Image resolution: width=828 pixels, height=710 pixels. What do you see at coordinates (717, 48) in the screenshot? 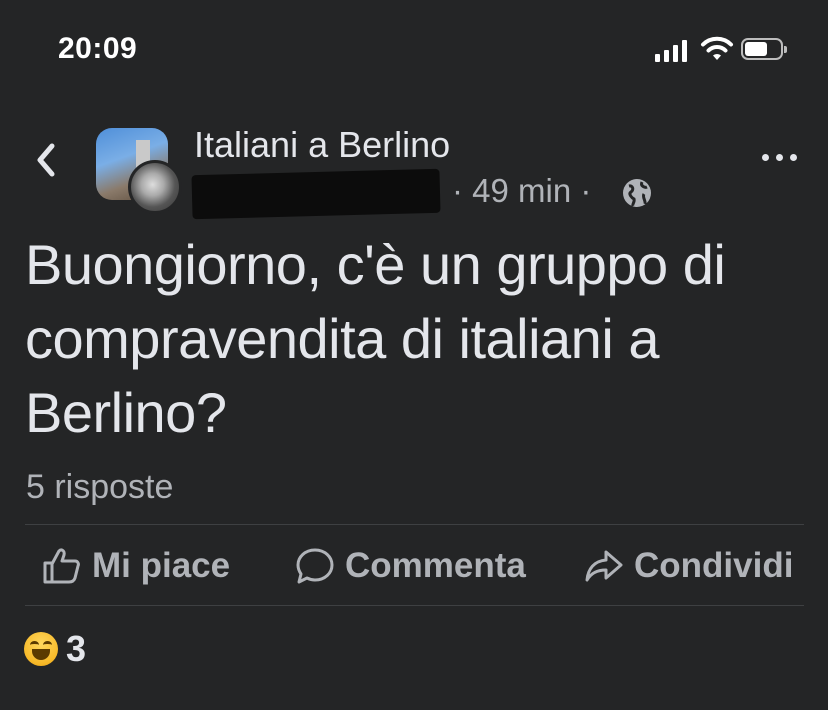
I see `wifi-icon` at bounding box center [717, 48].